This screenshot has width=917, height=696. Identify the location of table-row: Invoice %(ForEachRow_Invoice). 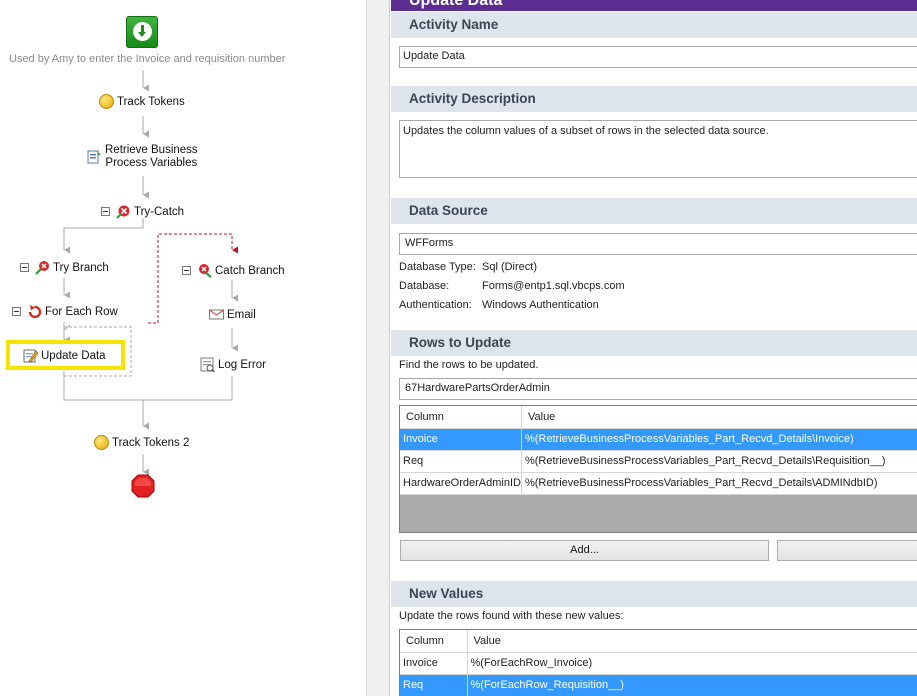
(658, 663).